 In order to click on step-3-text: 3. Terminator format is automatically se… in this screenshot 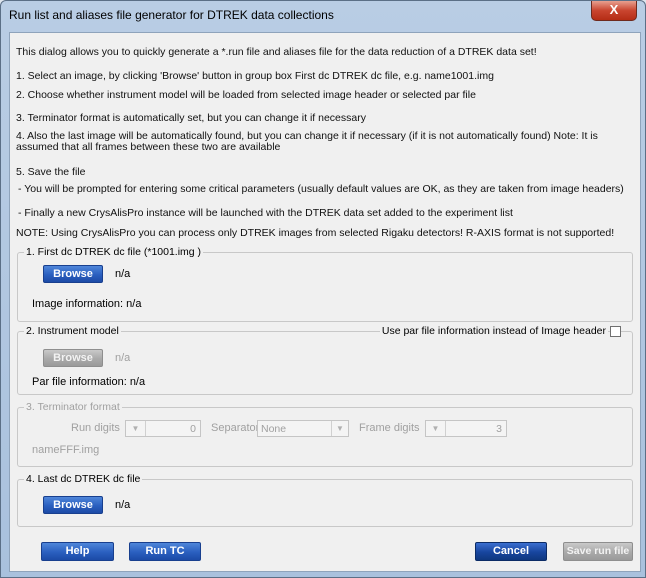, I will do `click(191, 118)`.